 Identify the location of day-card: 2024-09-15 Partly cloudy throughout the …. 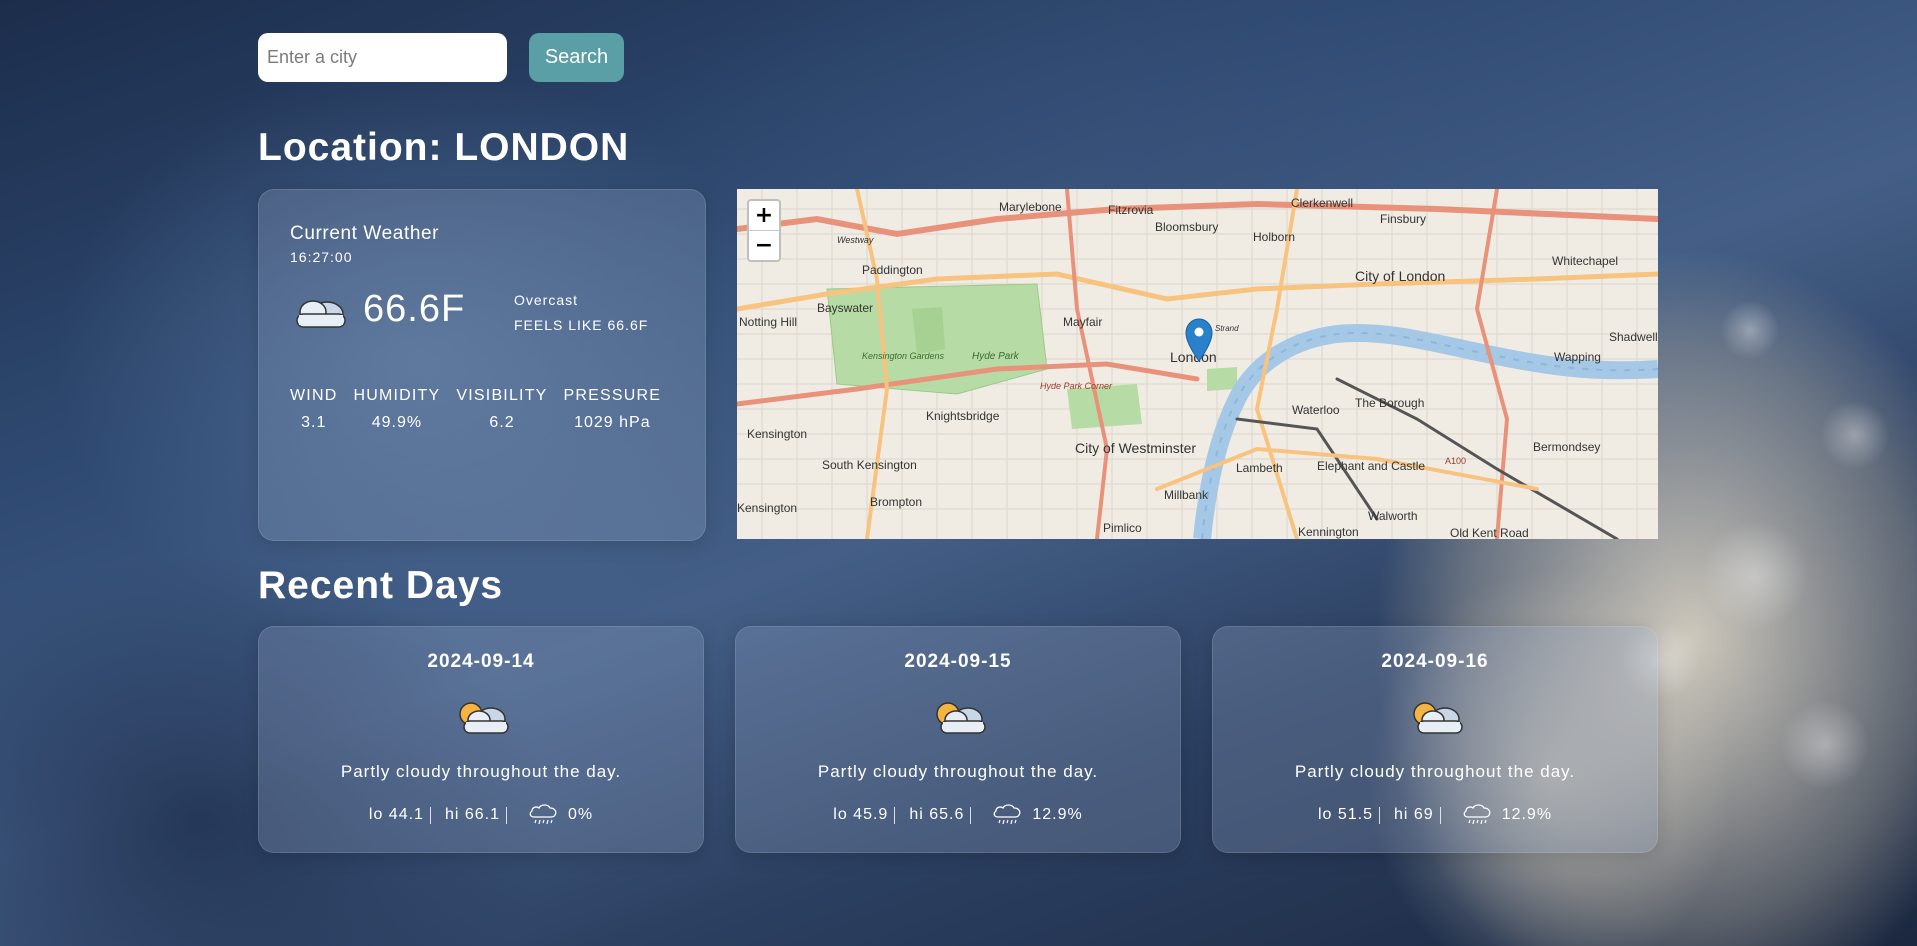
(958, 739).